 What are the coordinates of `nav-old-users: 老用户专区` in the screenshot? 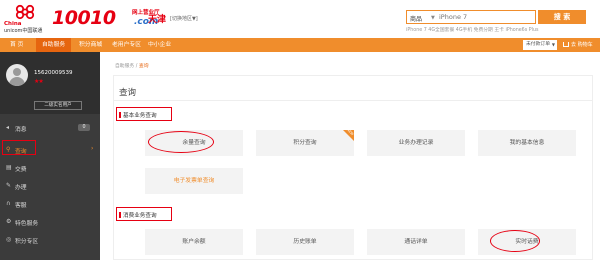 It's located at (126, 45).